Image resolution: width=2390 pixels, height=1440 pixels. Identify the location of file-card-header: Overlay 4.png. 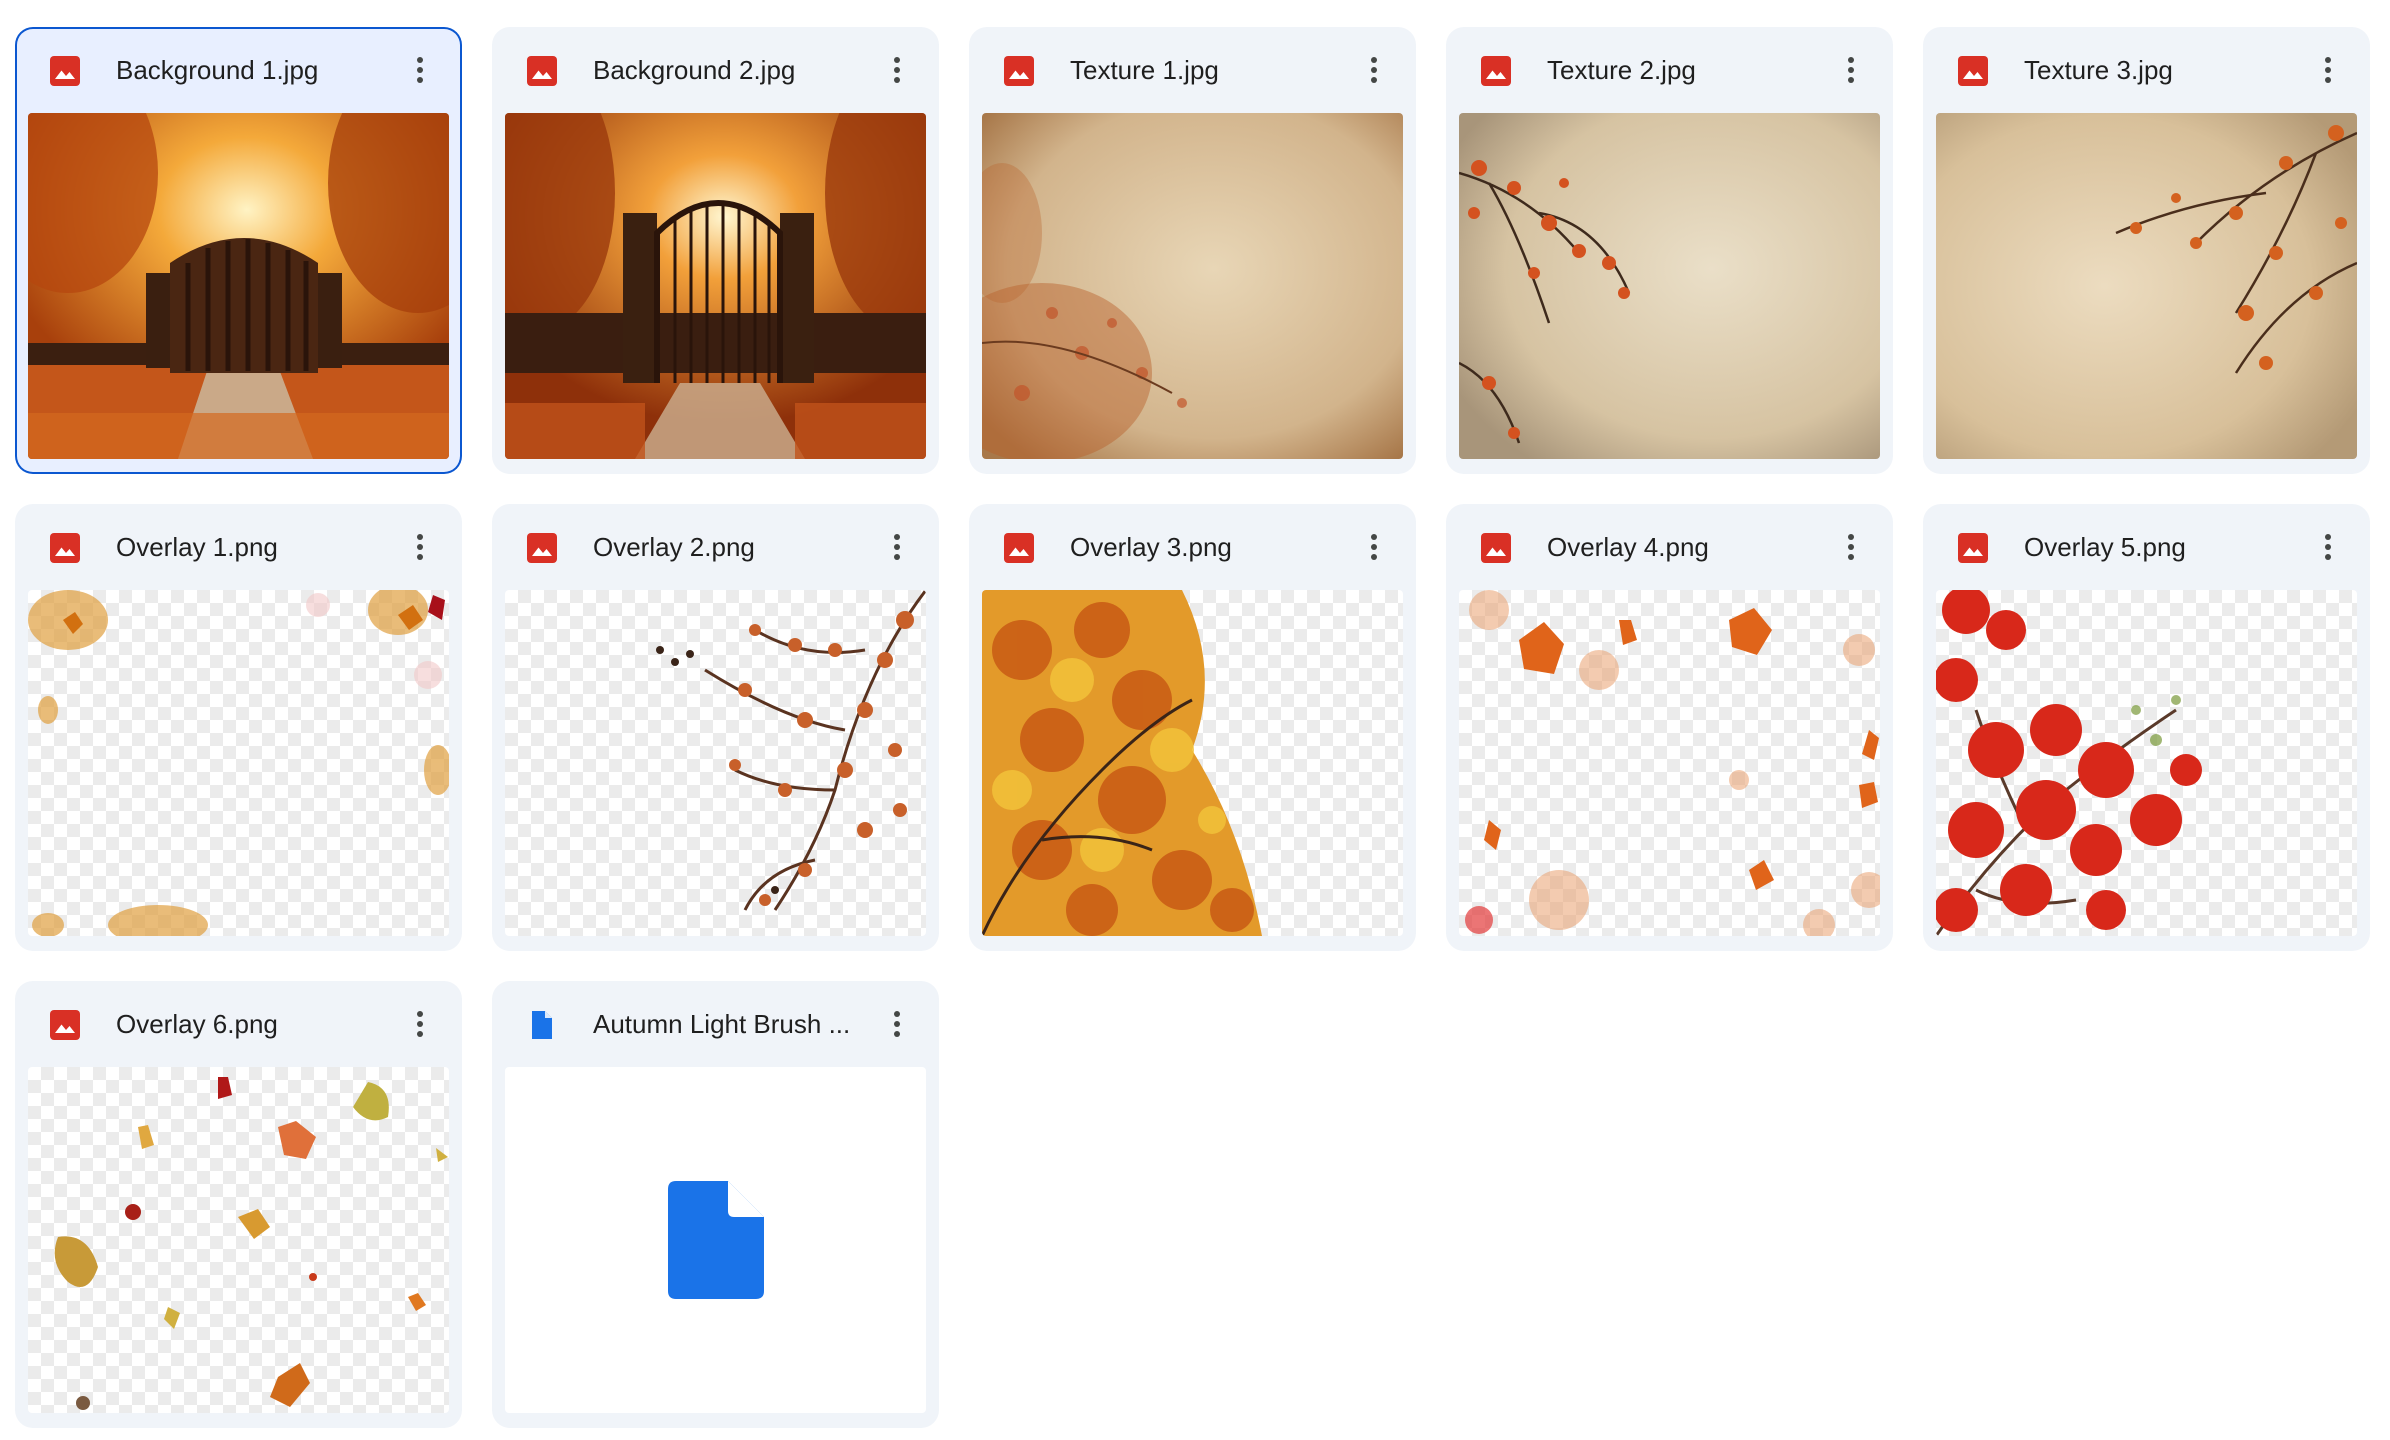
(1669, 547).